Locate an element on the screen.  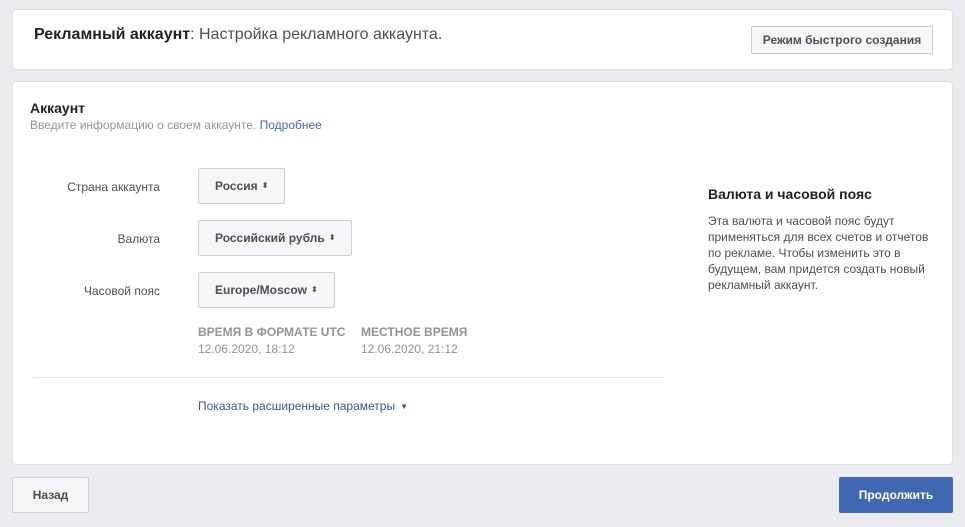
quick-create-mode-button: Режим быстрого создания is located at coordinates (842, 40).